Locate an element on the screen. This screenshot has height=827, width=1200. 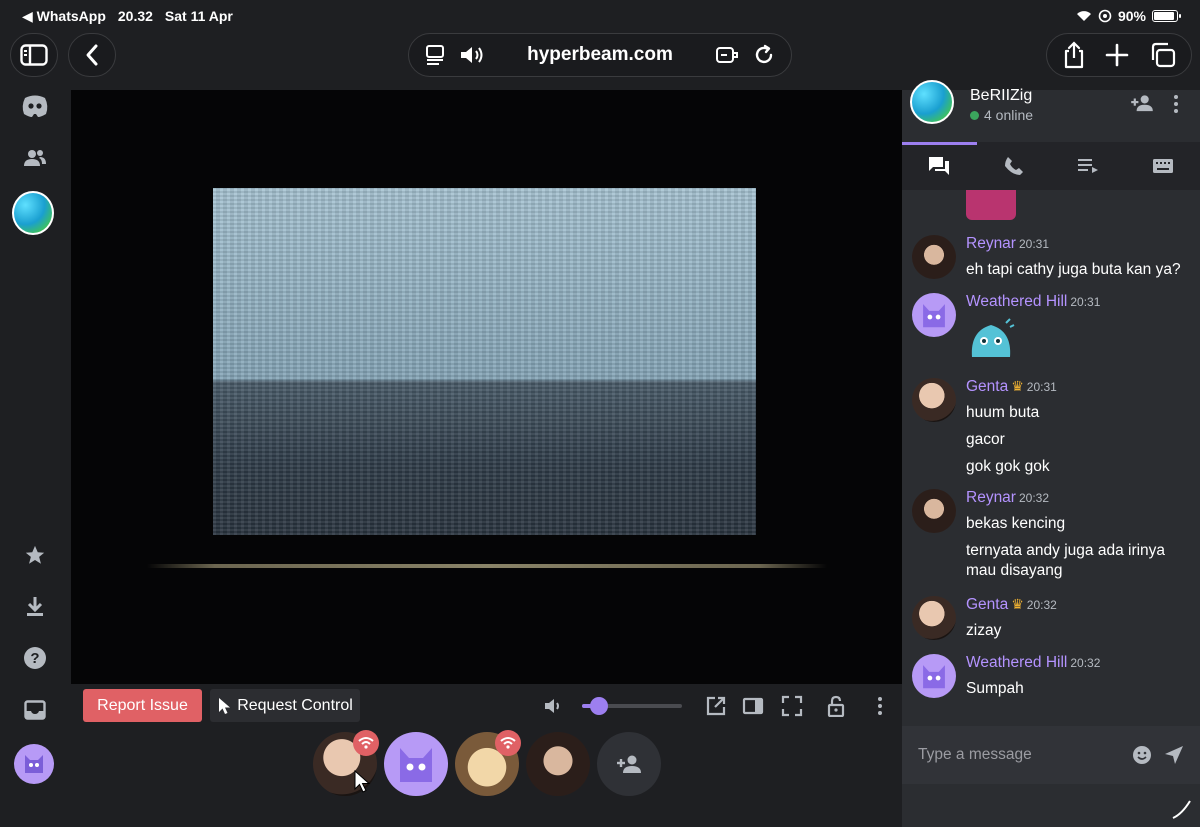
message-composer: Type a message is located at coordinates (1051, 755).